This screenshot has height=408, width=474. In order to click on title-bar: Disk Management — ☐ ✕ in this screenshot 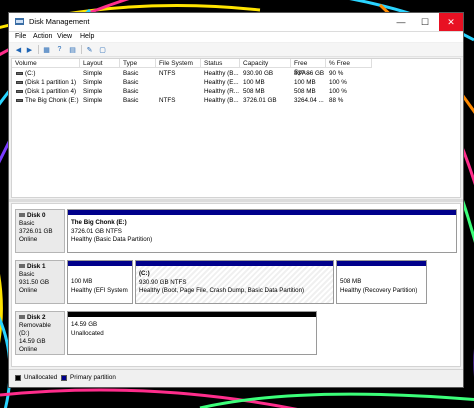, I will do `click(236, 22)`.